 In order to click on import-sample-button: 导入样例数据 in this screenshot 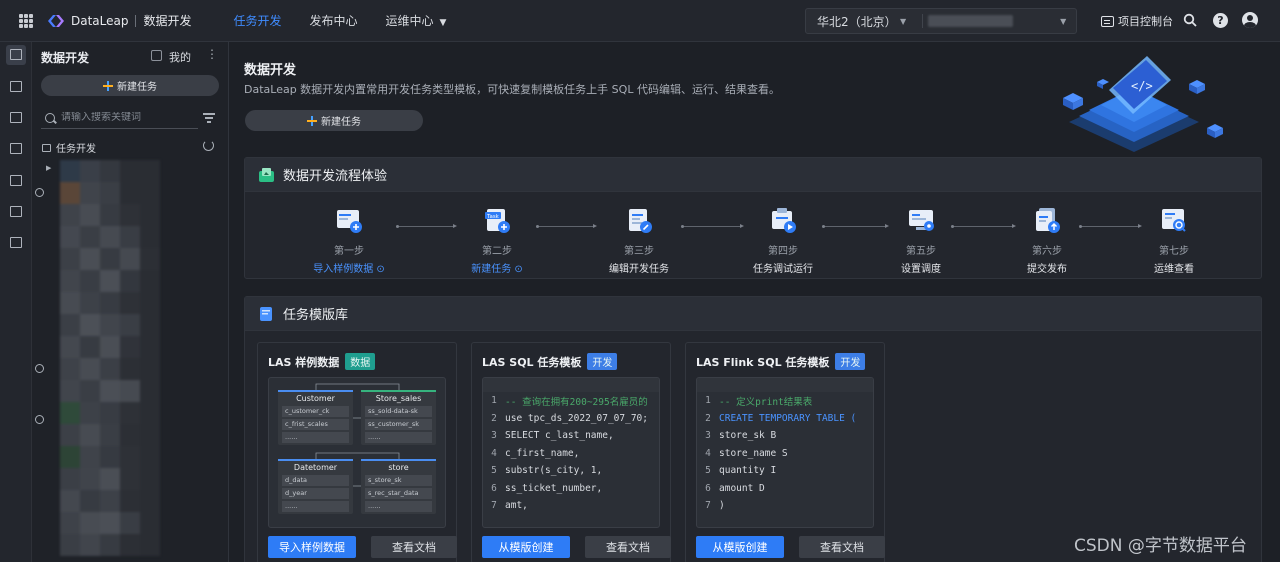, I will do `click(312, 547)`.